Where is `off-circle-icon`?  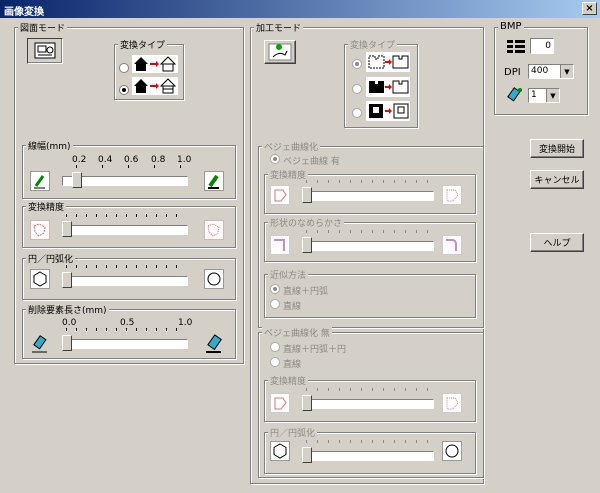 off-circle-icon is located at coordinates (452, 451).